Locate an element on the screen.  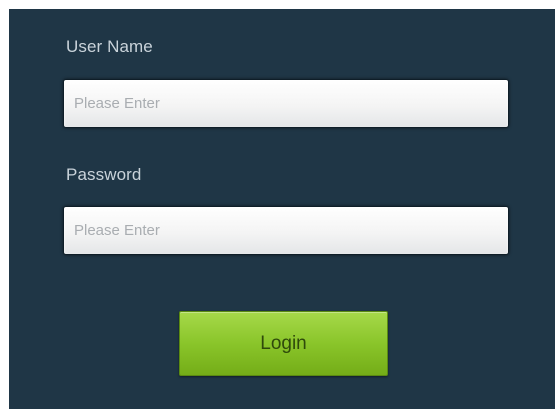
password-label: Password is located at coordinates (104, 174).